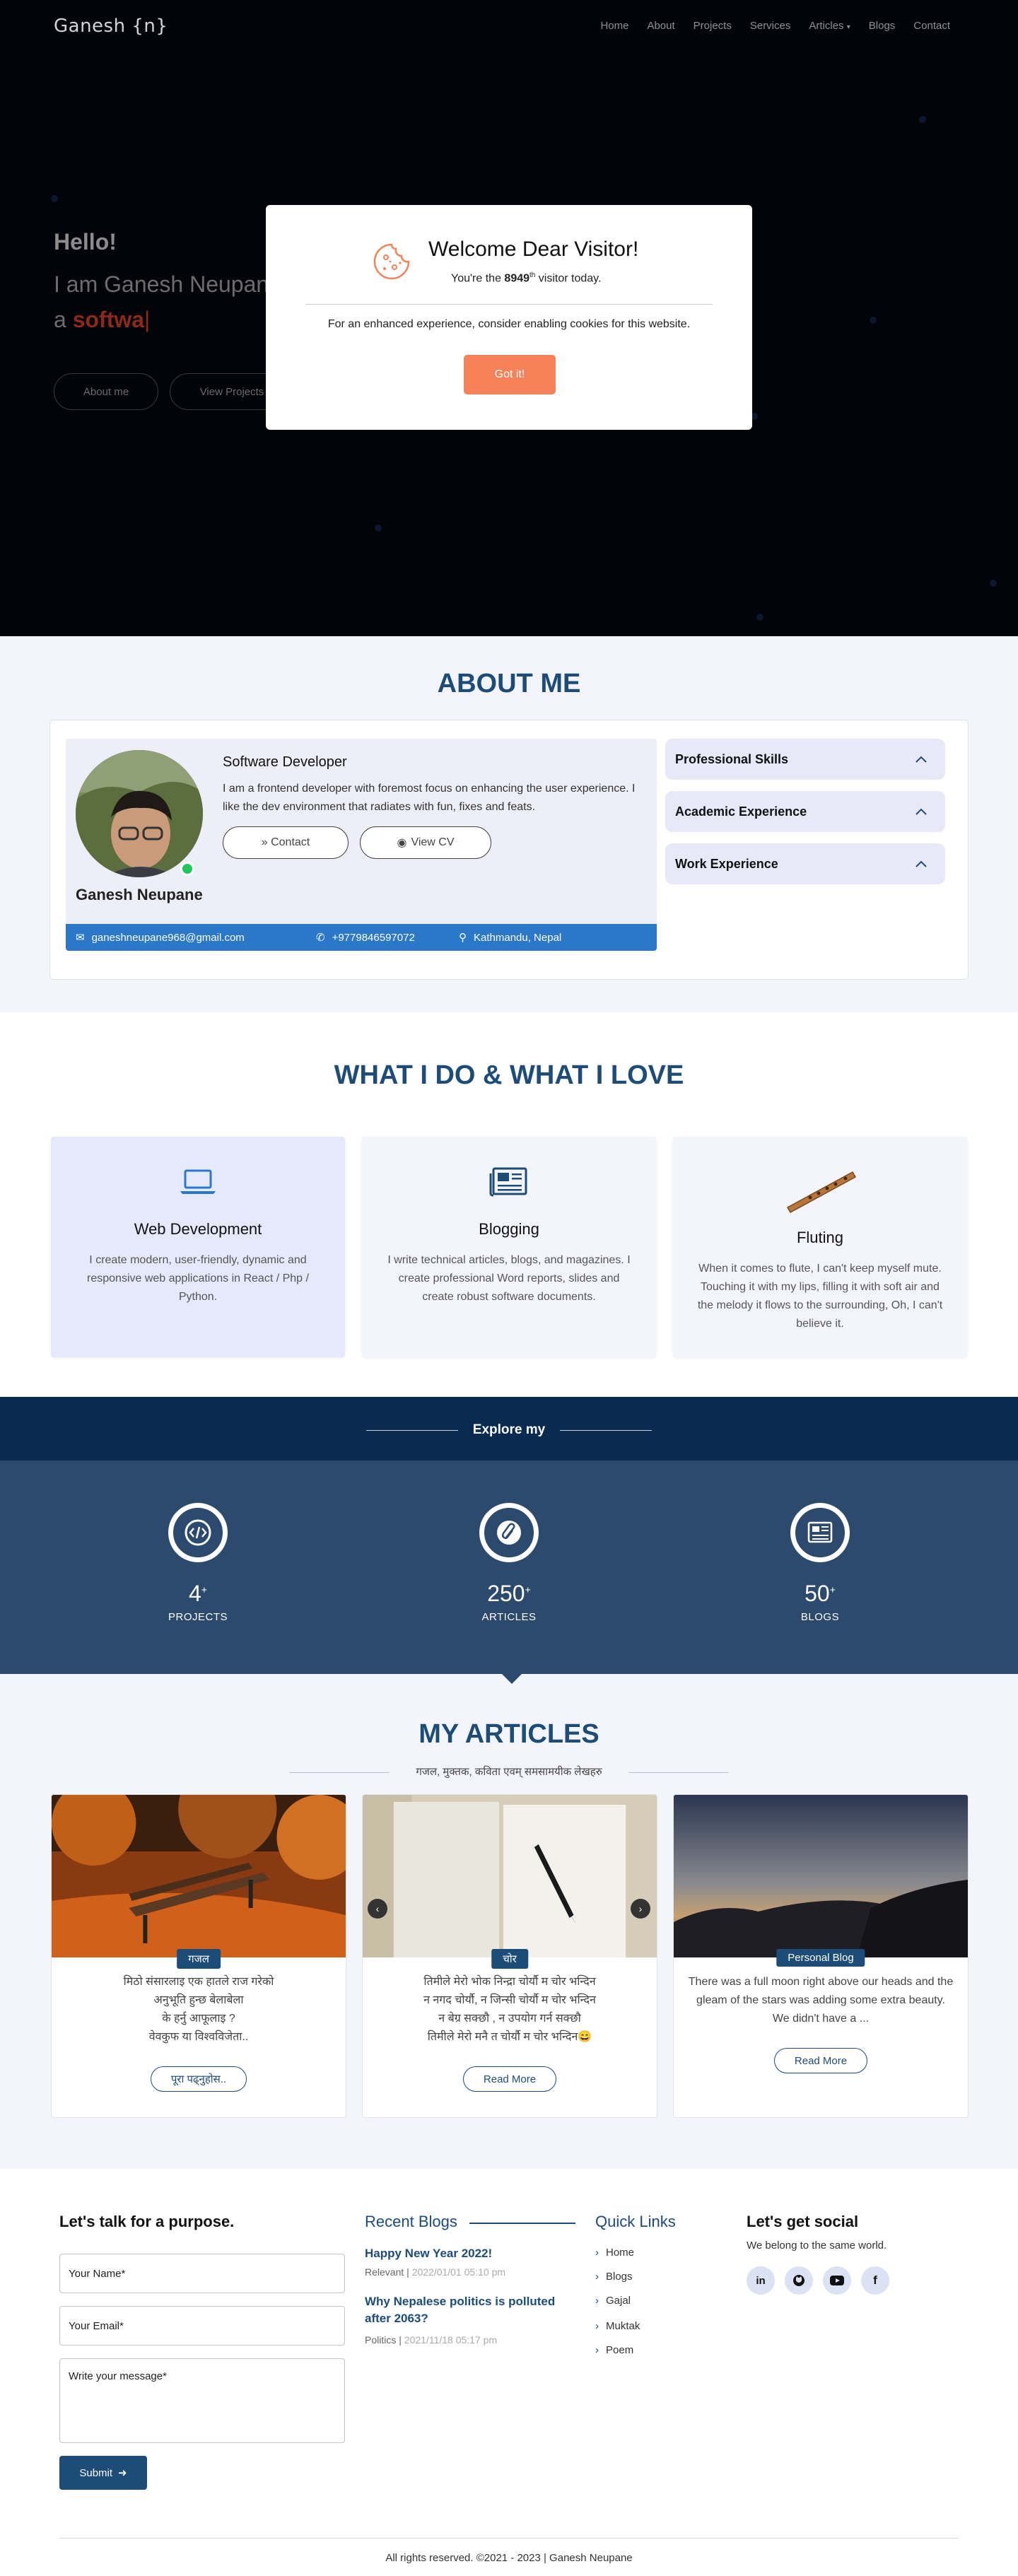 This screenshot has width=1018, height=2576. What do you see at coordinates (614, 2253) in the screenshot?
I see `quick-link-home: › Home` at bounding box center [614, 2253].